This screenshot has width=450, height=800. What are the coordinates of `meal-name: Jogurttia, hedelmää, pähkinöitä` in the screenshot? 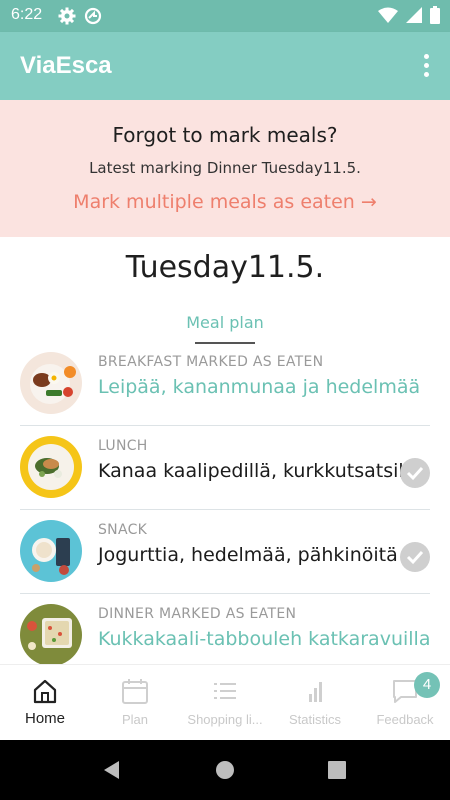 It's located at (248, 555).